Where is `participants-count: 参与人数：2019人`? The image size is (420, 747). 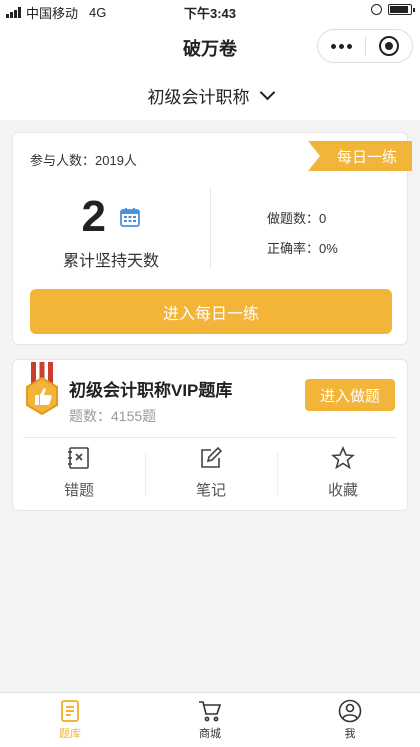 participants-count: 参与人数：2019人 is located at coordinates (83, 160).